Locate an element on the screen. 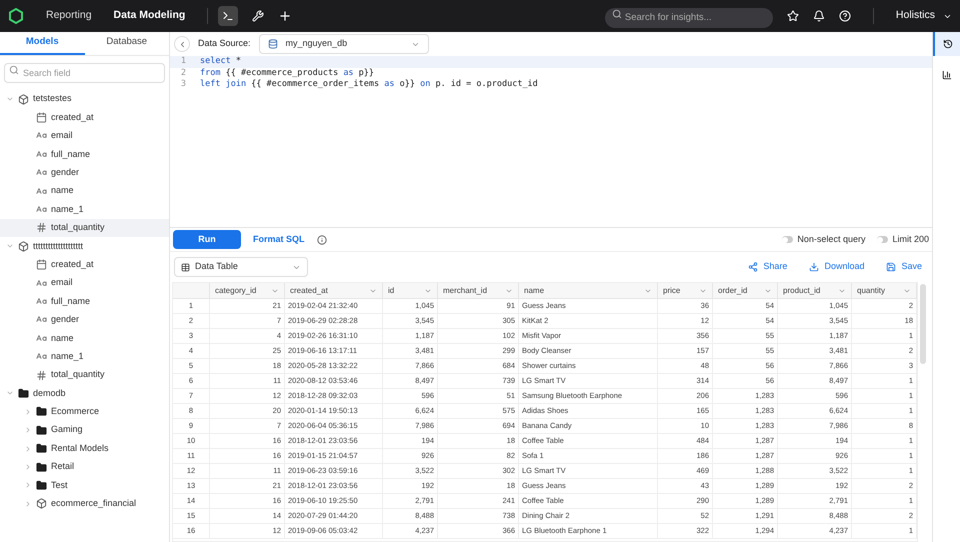 The width and height of the screenshot is (960, 542). add-icon is located at coordinates (285, 16).